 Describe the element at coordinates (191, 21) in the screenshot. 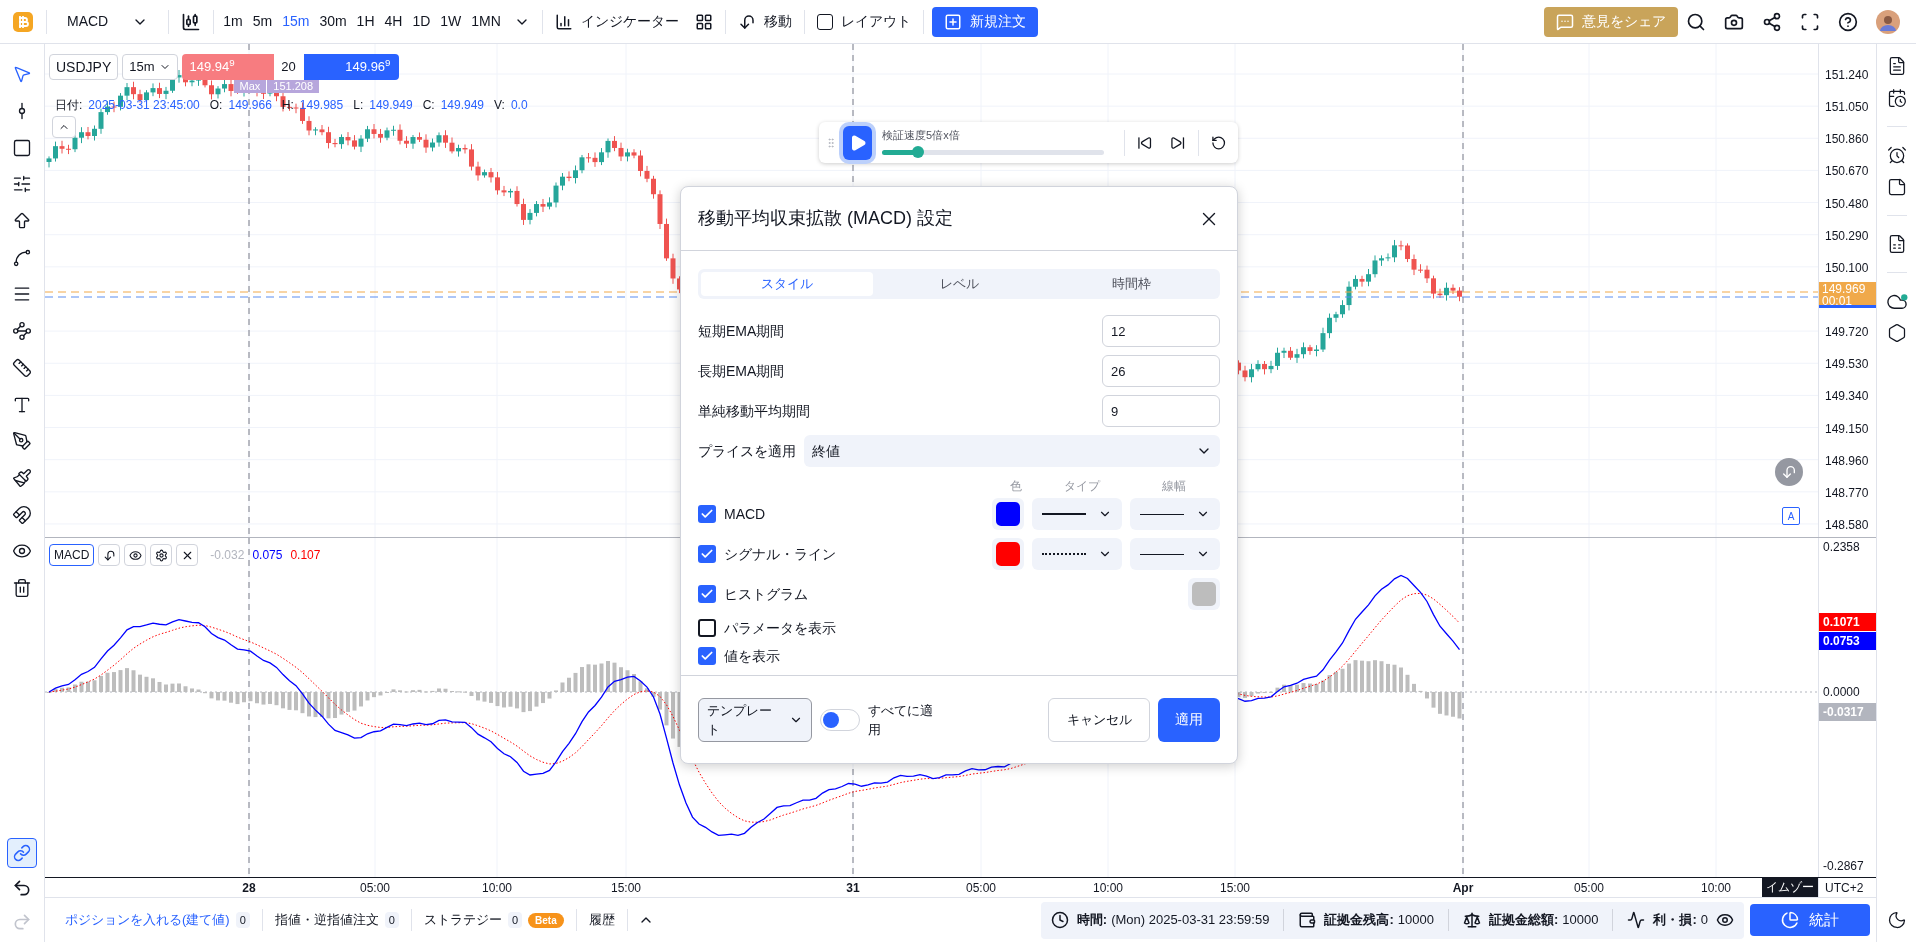

I see `candlestick-icon` at that location.